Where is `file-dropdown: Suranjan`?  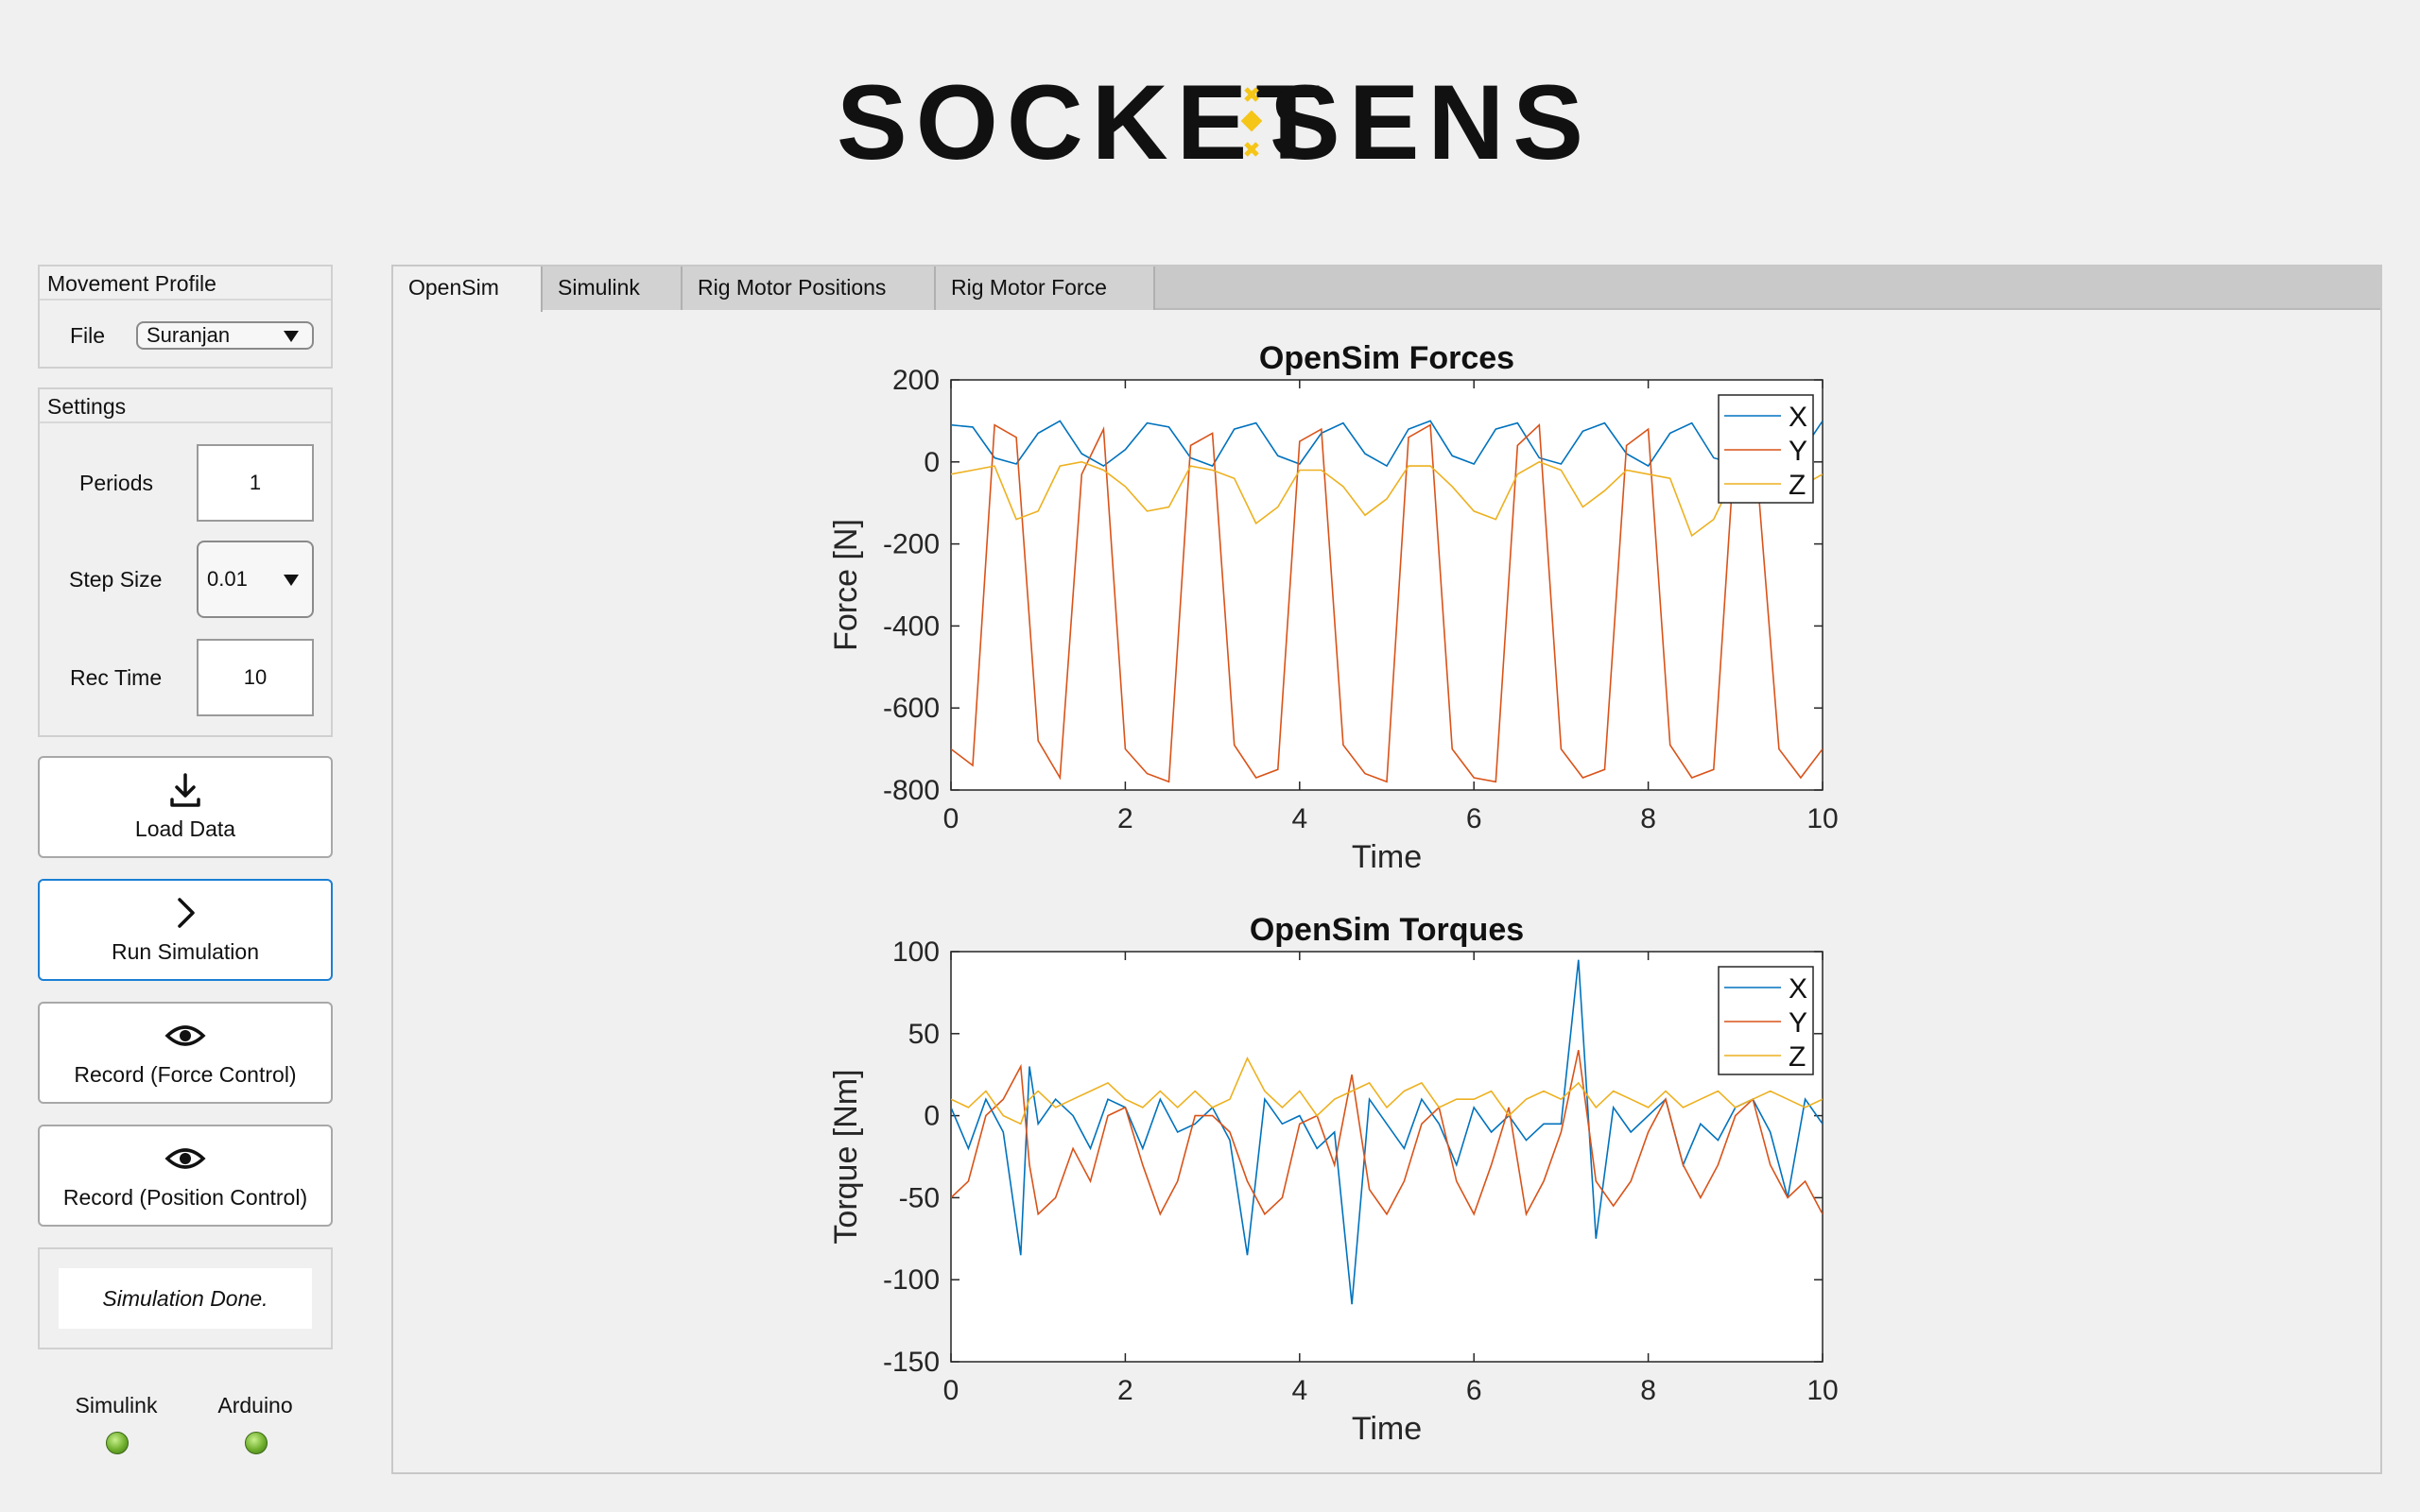
file-dropdown: Suranjan is located at coordinates (225, 335).